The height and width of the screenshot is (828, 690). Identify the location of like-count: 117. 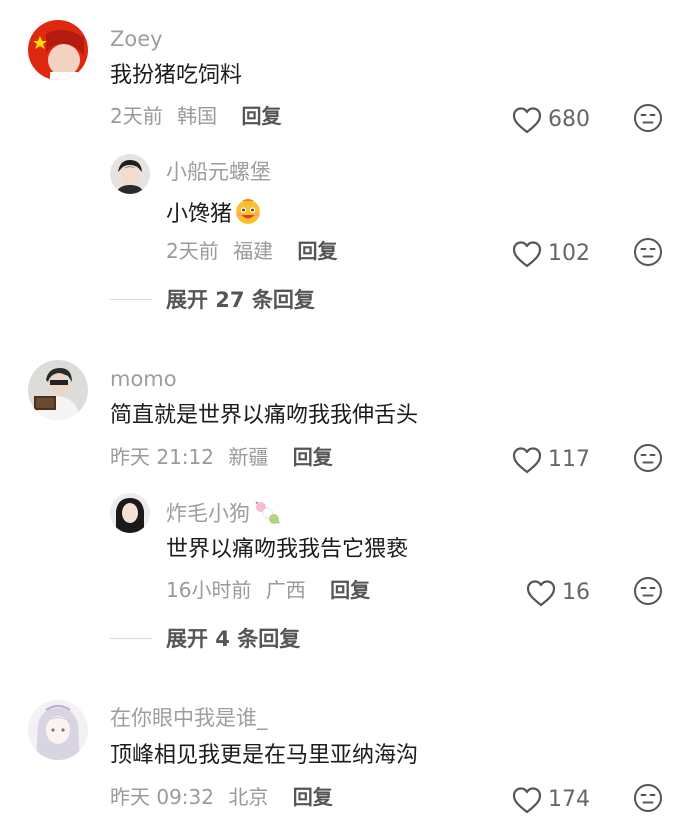
(569, 459).